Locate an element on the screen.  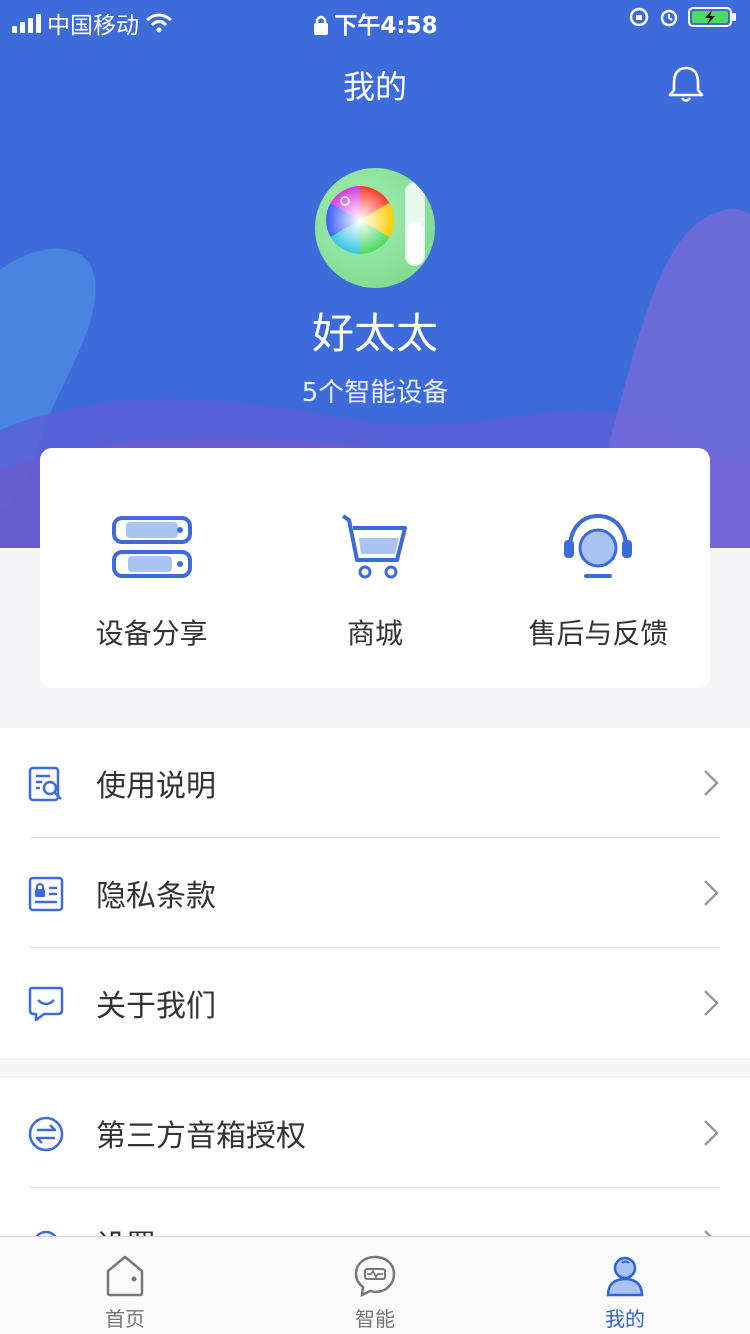
quick-action-mall: 商城 is located at coordinates (374, 568).